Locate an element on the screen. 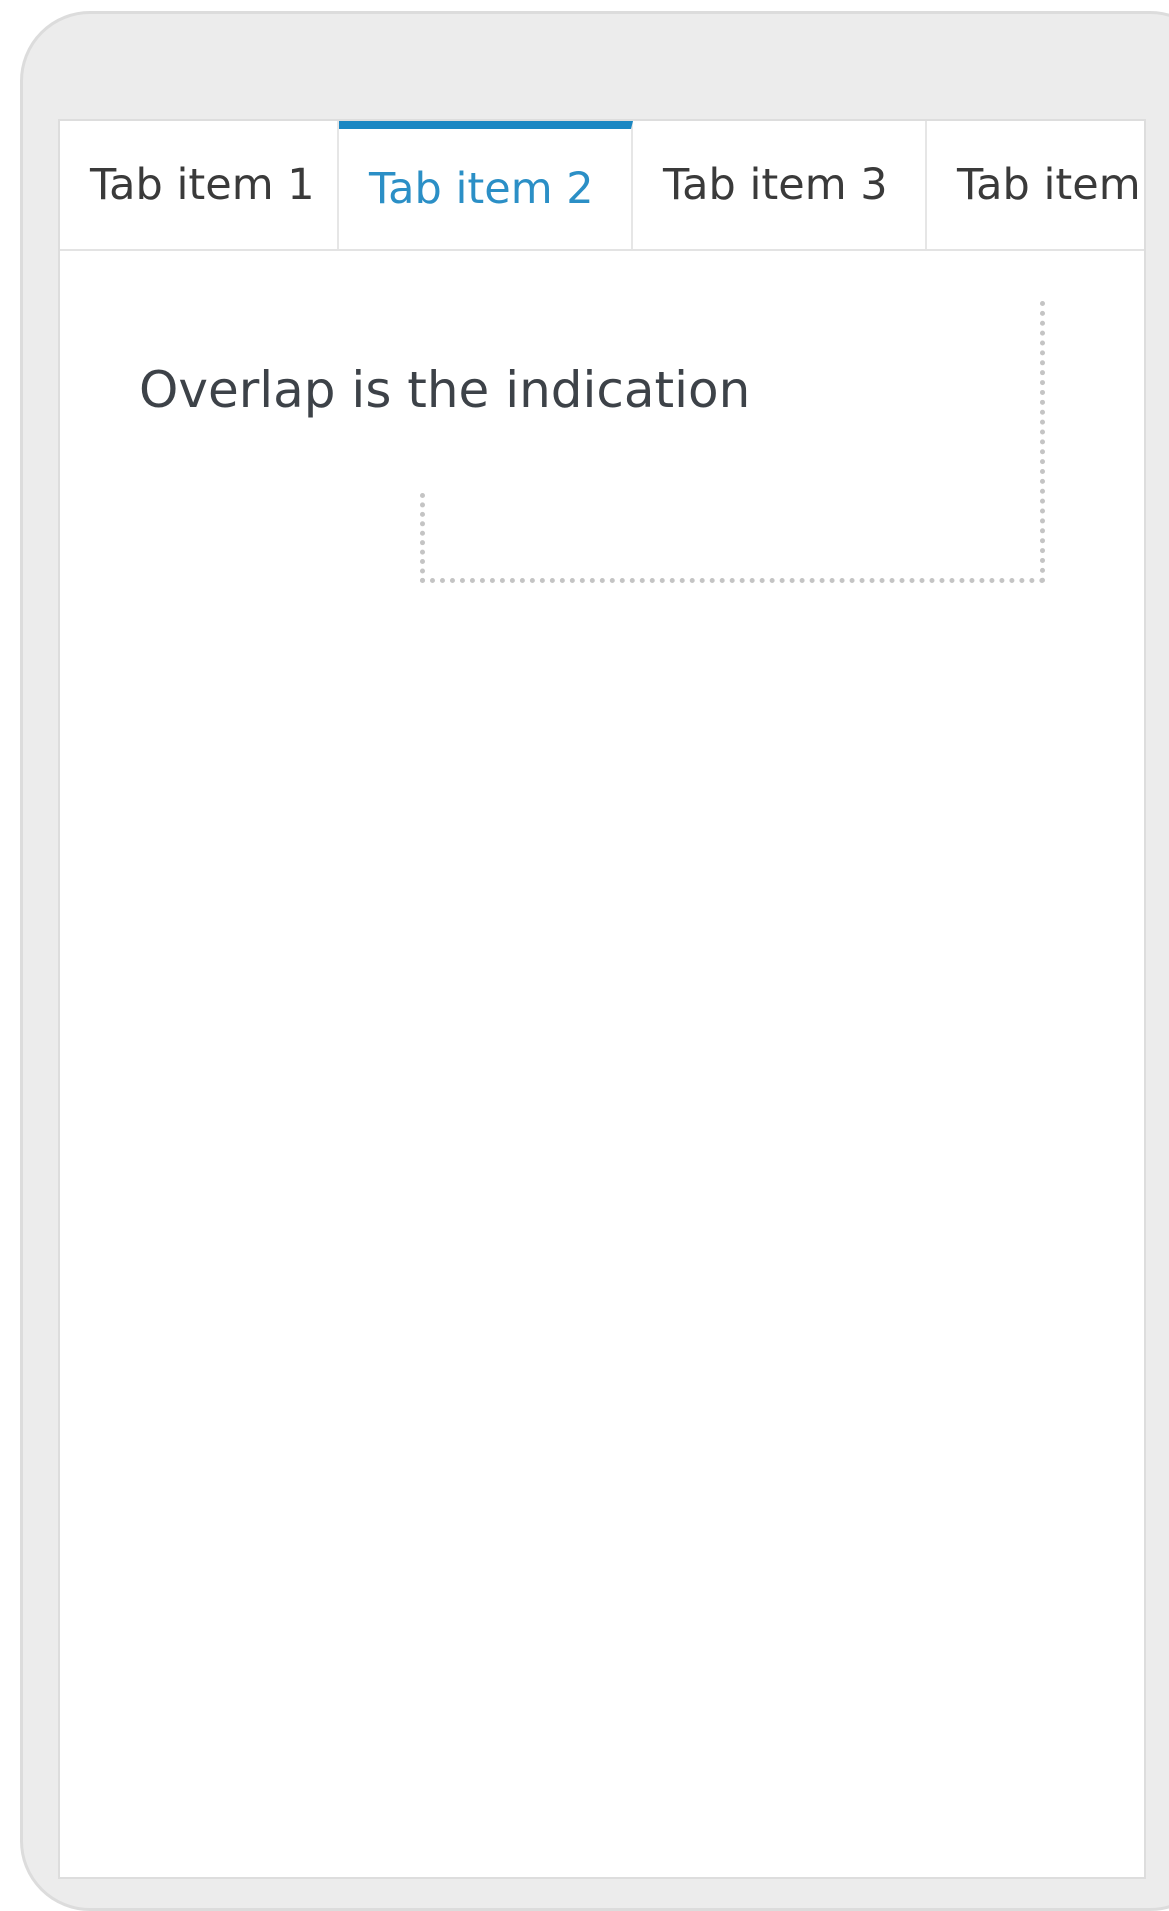  overlap-indicator-left-edge is located at coordinates (422, 538).